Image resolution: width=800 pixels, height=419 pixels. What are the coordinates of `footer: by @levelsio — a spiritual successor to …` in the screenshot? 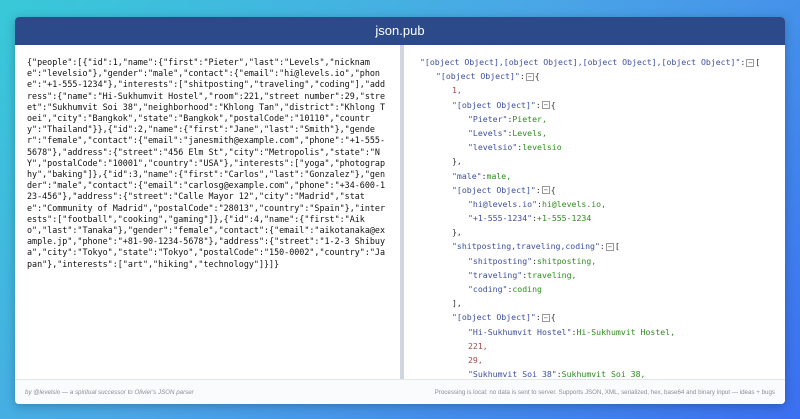 It's located at (400, 391).